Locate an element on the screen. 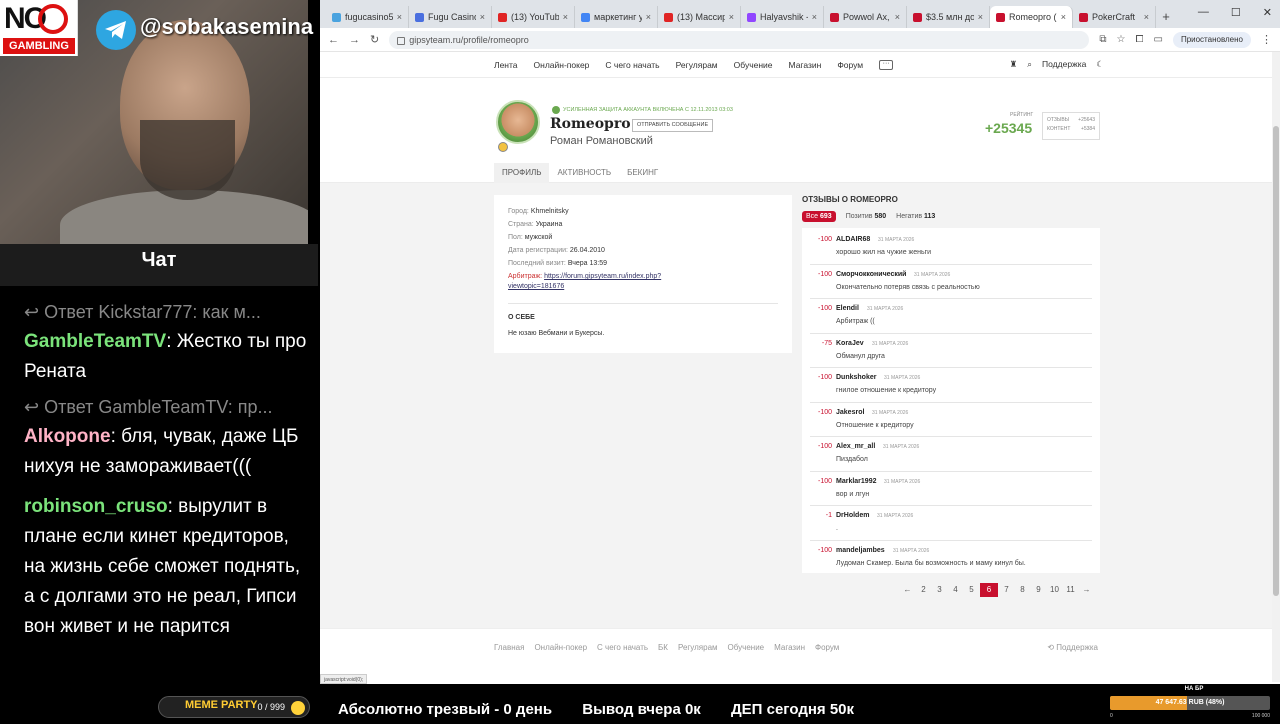  page-link: 8 is located at coordinates (1022, 590).